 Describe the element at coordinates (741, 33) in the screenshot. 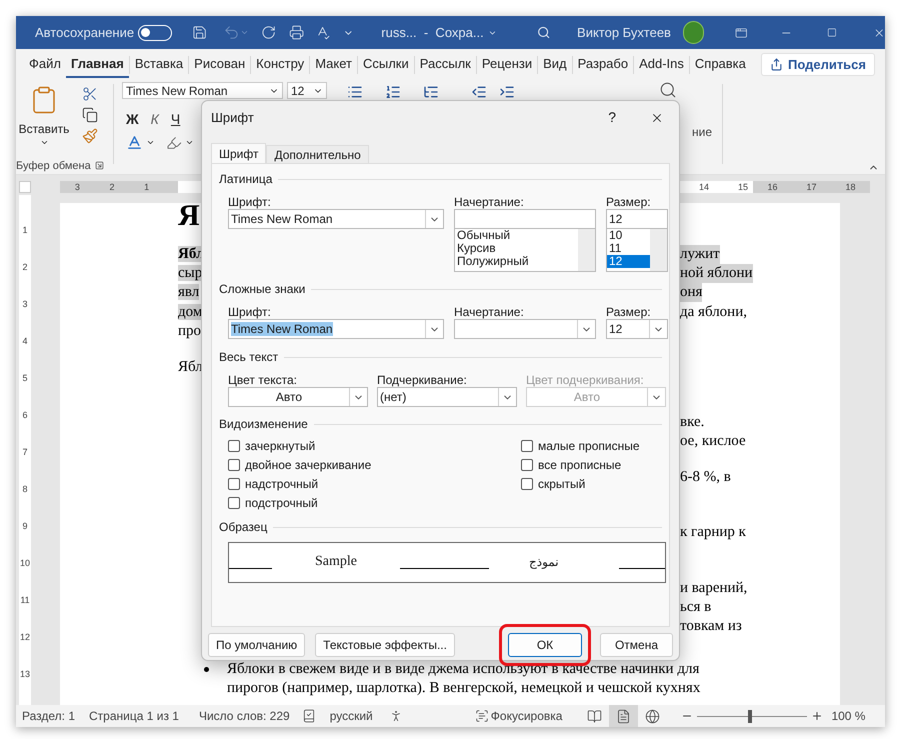

I see `ribbon-display-icon` at that location.